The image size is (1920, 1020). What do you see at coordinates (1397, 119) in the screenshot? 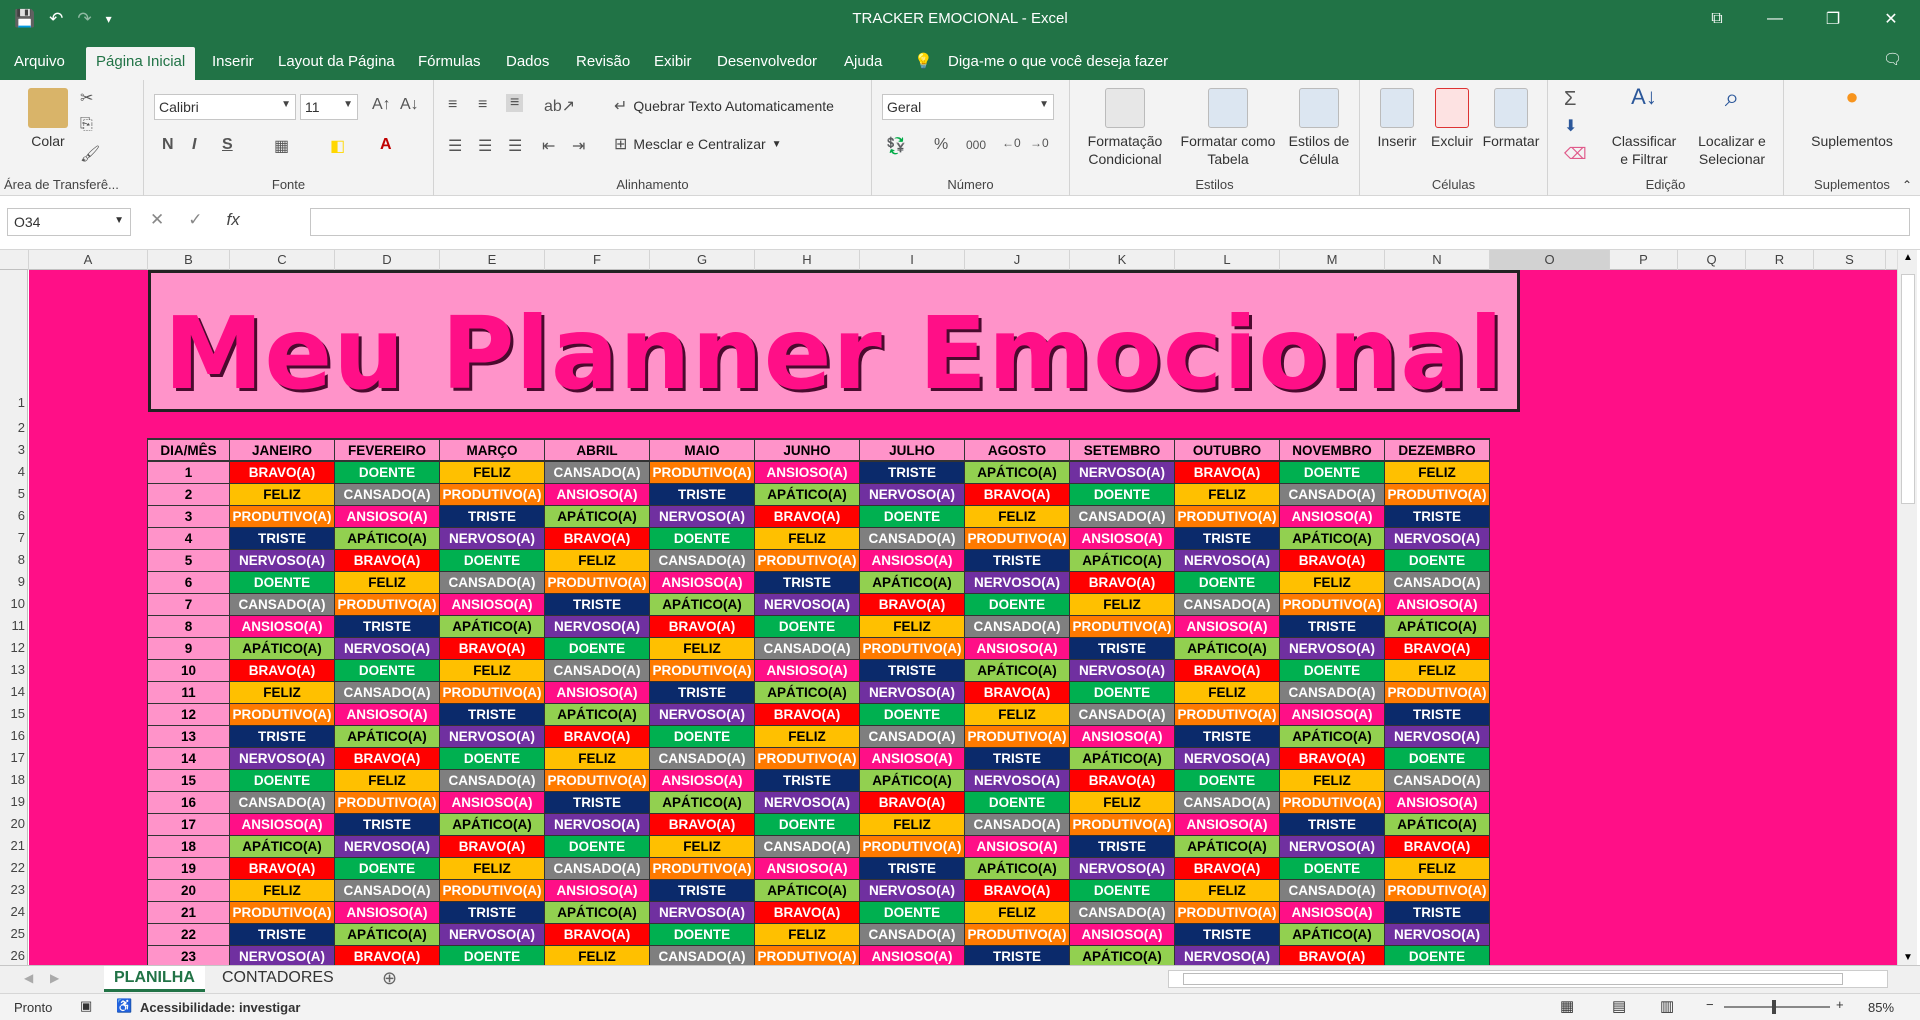
I see `insert-cells-button: Inserir` at bounding box center [1397, 119].